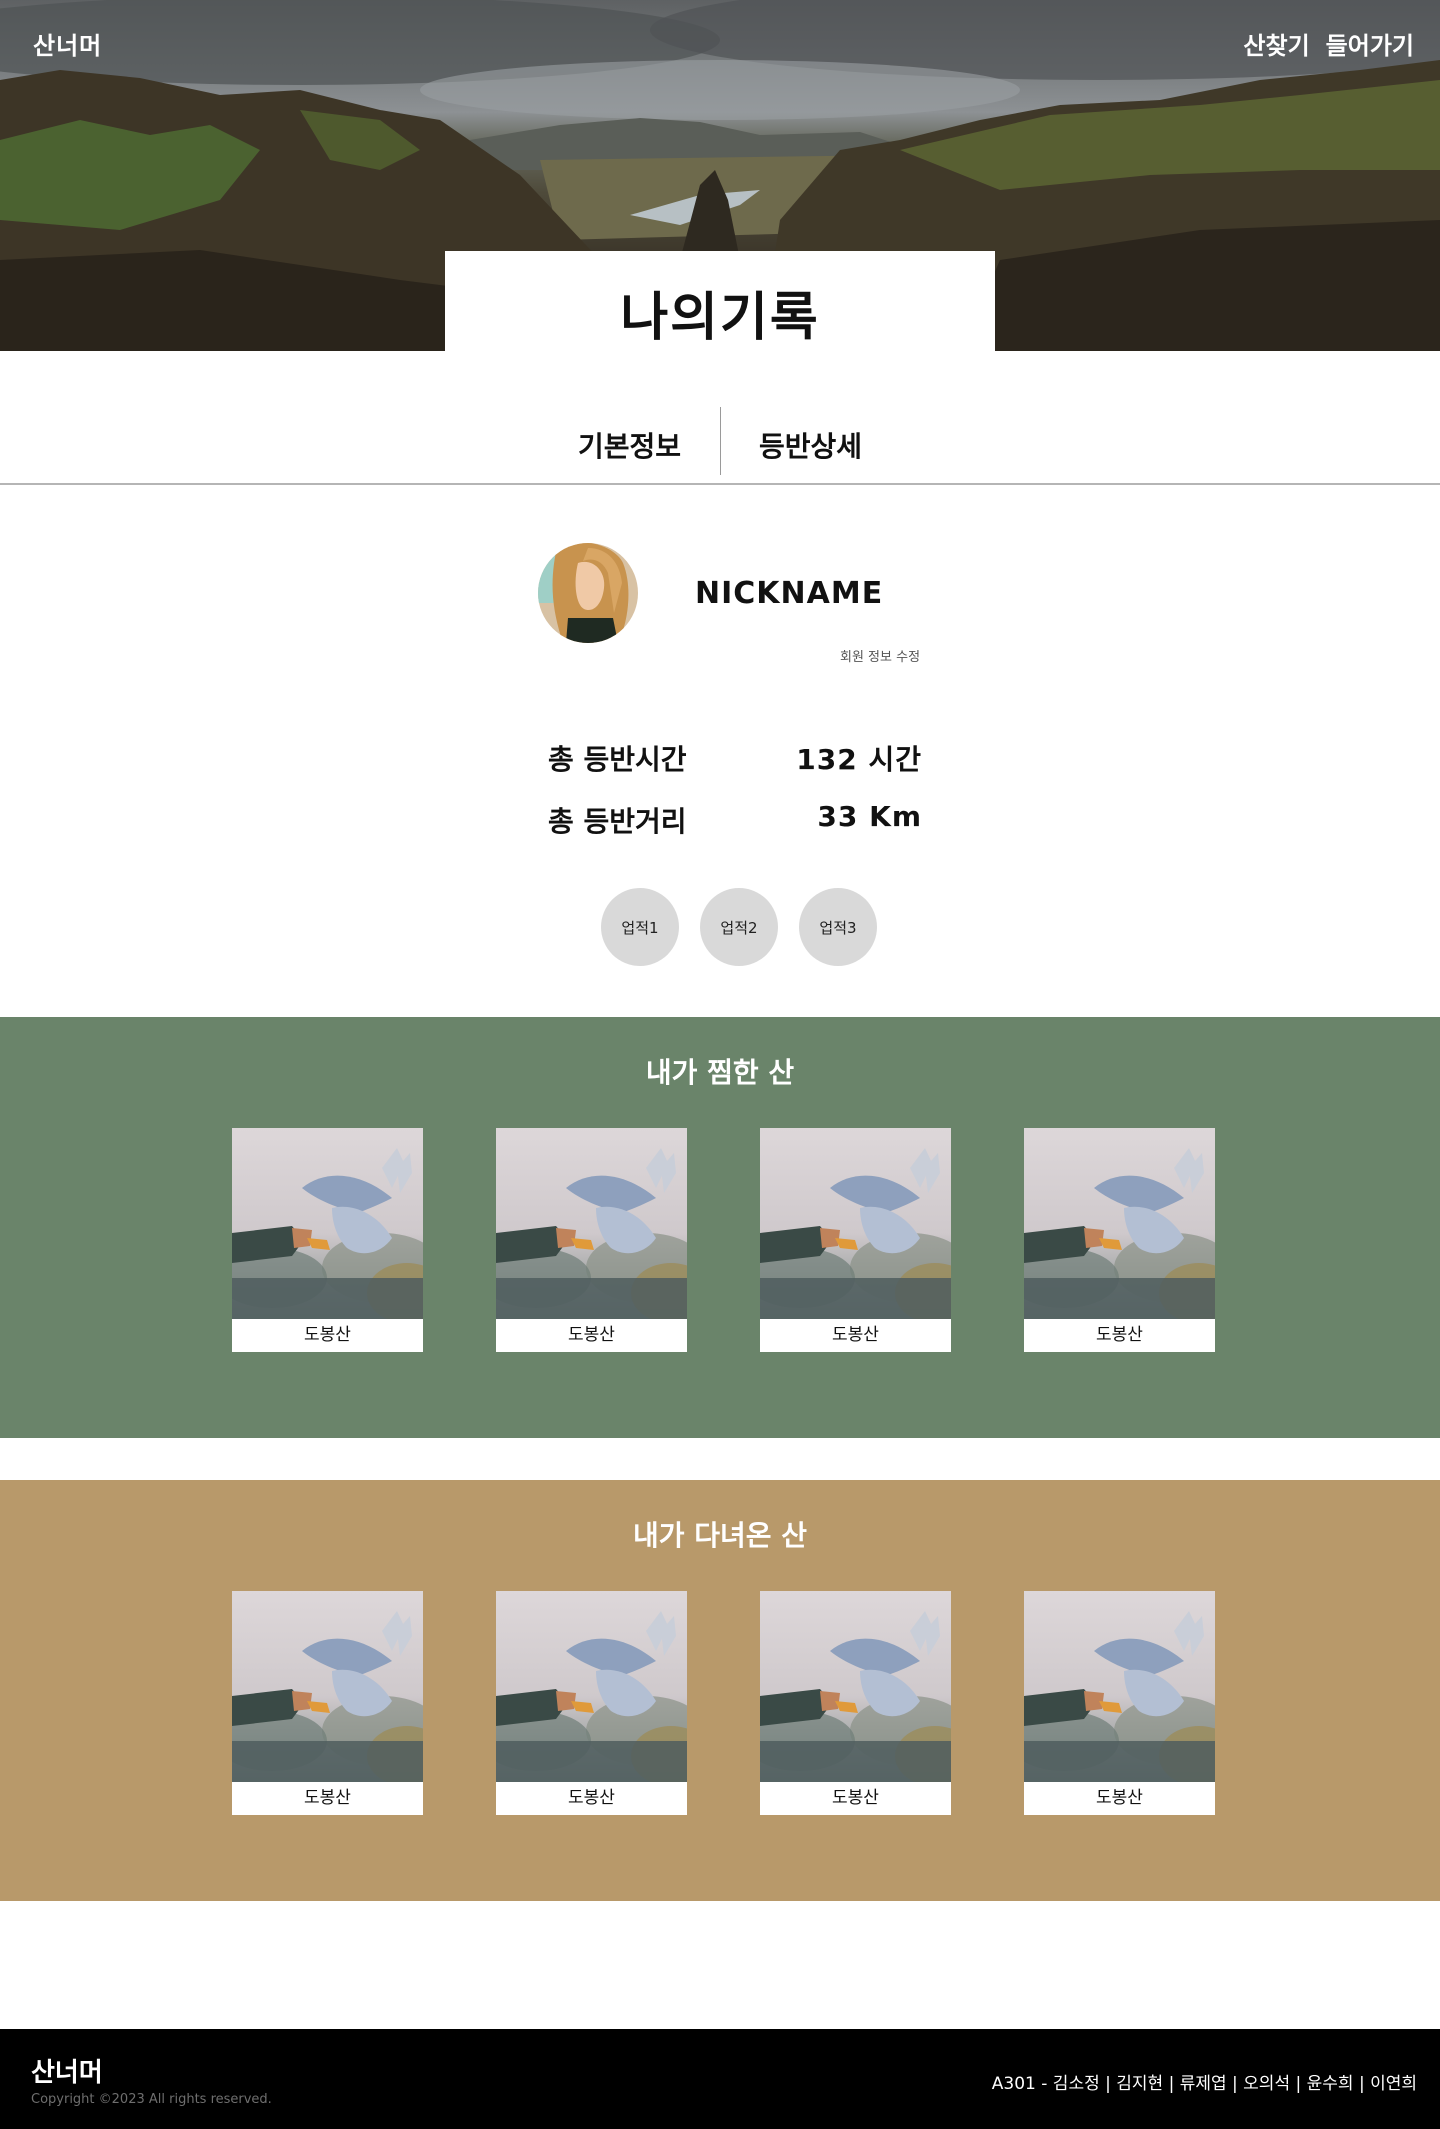  What do you see at coordinates (617, 759) in the screenshot?
I see `total-climb-time-label: 총 등반시간` at bounding box center [617, 759].